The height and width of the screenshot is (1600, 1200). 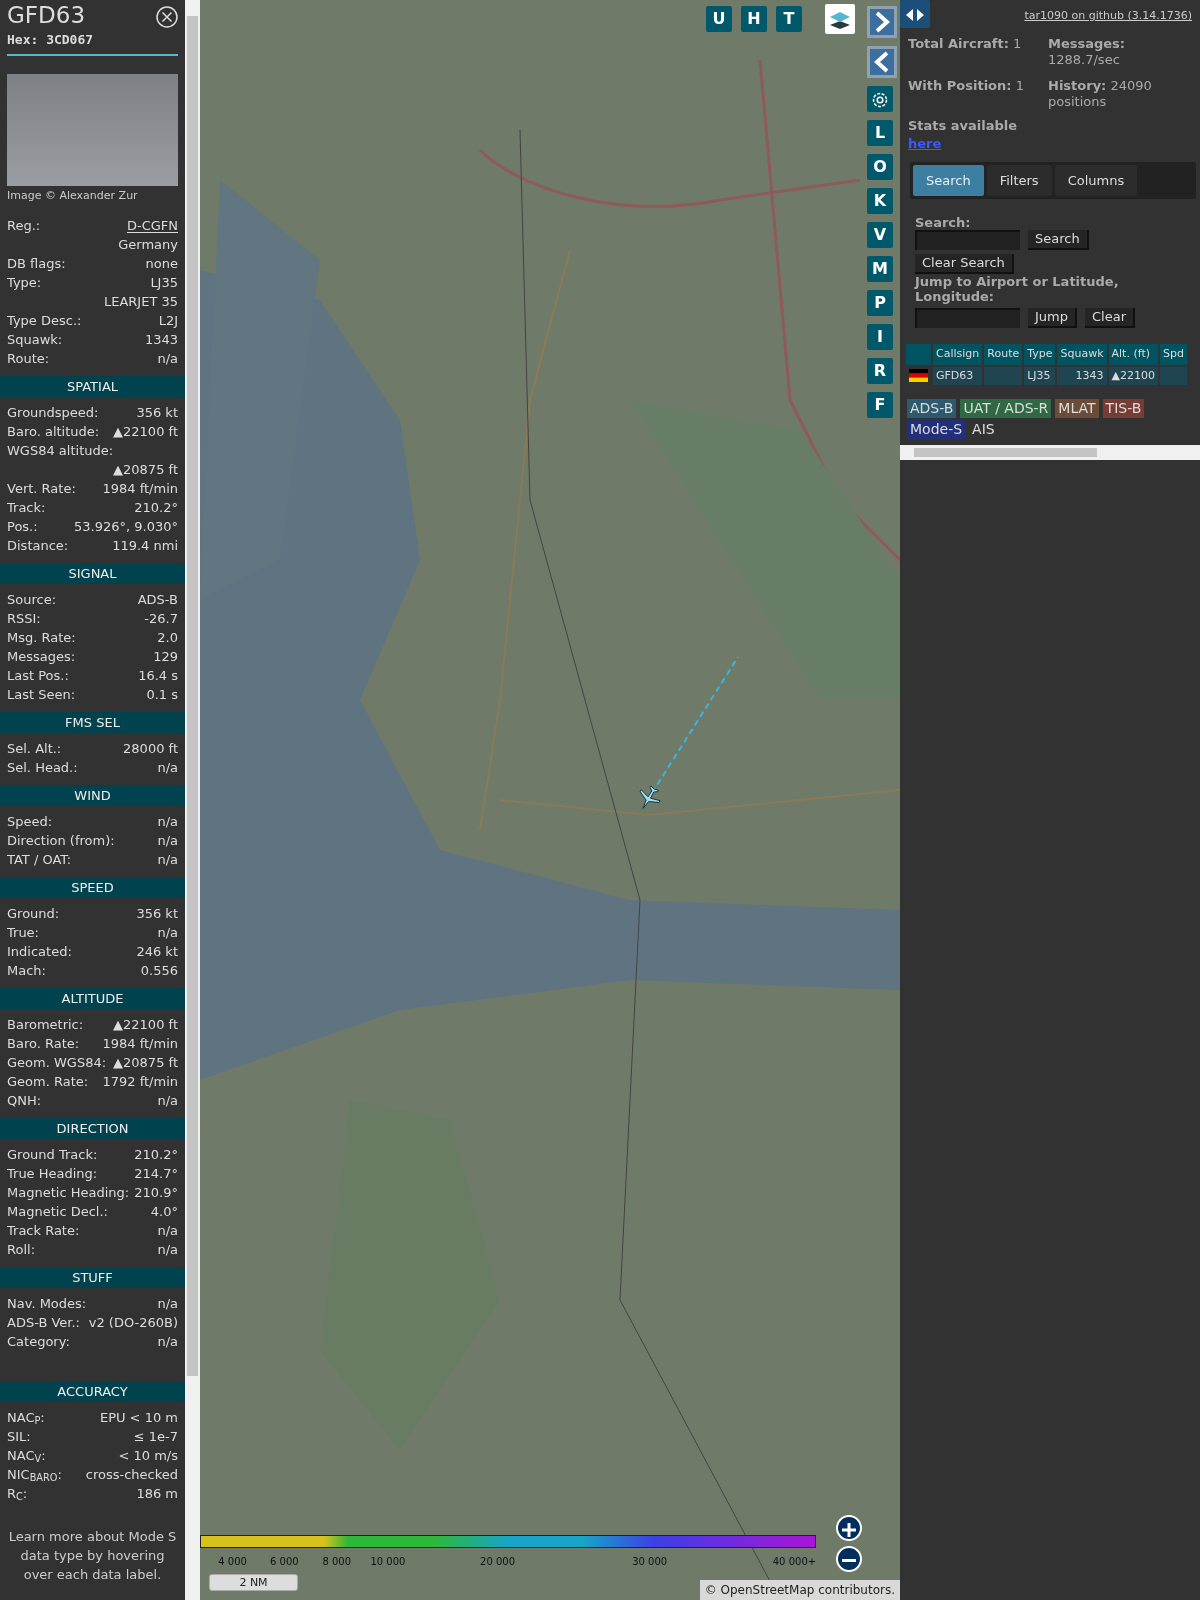 What do you see at coordinates (1058, 240) in the screenshot?
I see `search-button: Search` at bounding box center [1058, 240].